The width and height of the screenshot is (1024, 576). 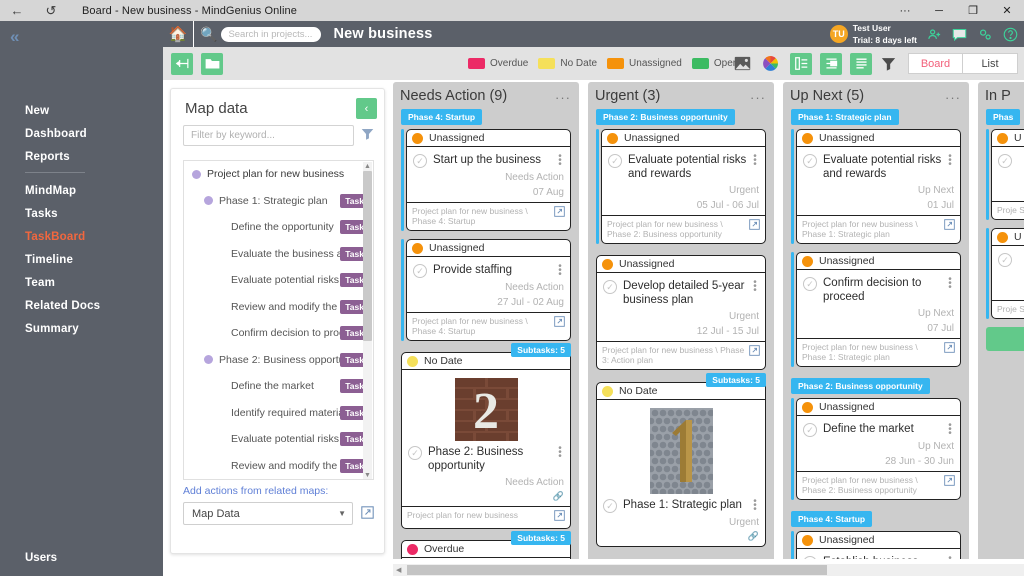 What do you see at coordinates (81, 305) in the screenshot?
I see `sidebar-item-related-docs: Related Docs` at bounding box center [81, 305].